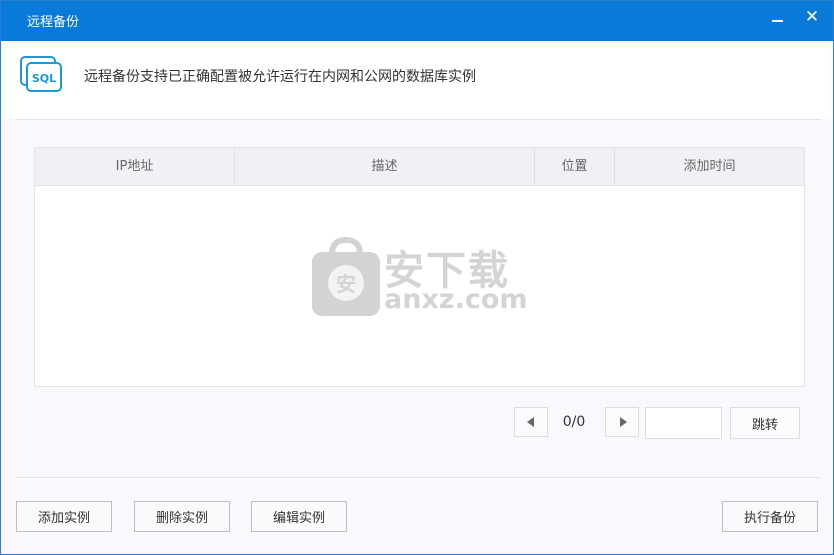  I want to click on triangle-left-icon, so click(530, 422).